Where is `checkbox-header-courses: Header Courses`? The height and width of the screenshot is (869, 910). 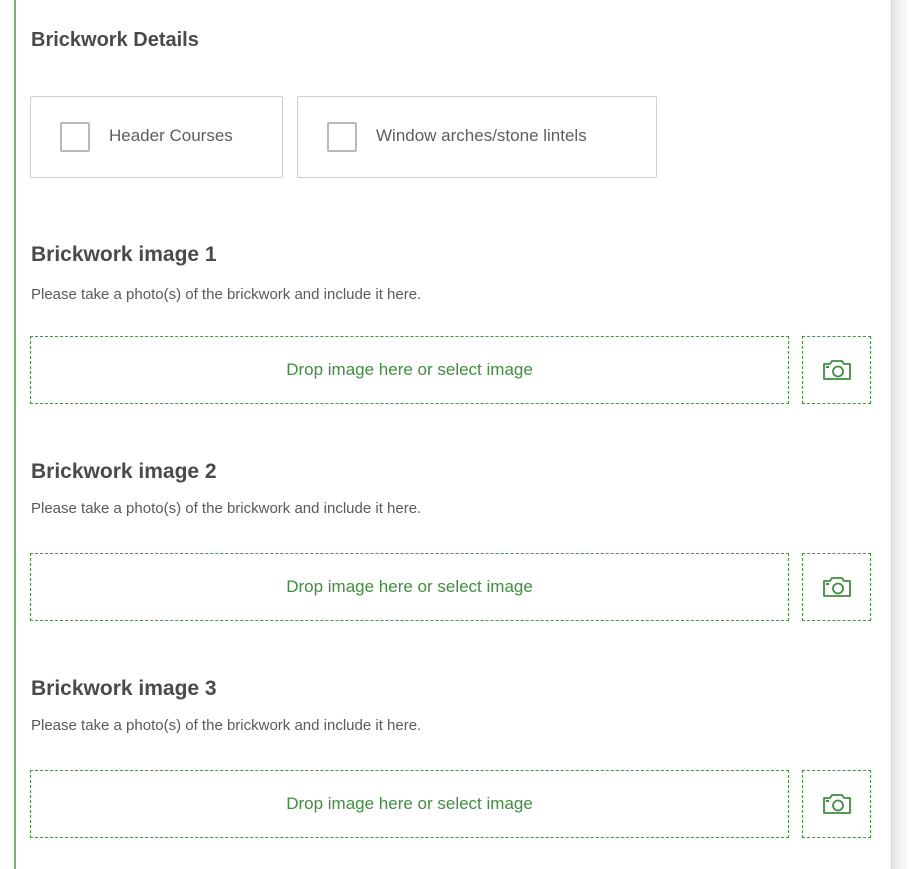
checkbox-header-courses: Header Courses is located at coordinates (156, 137).